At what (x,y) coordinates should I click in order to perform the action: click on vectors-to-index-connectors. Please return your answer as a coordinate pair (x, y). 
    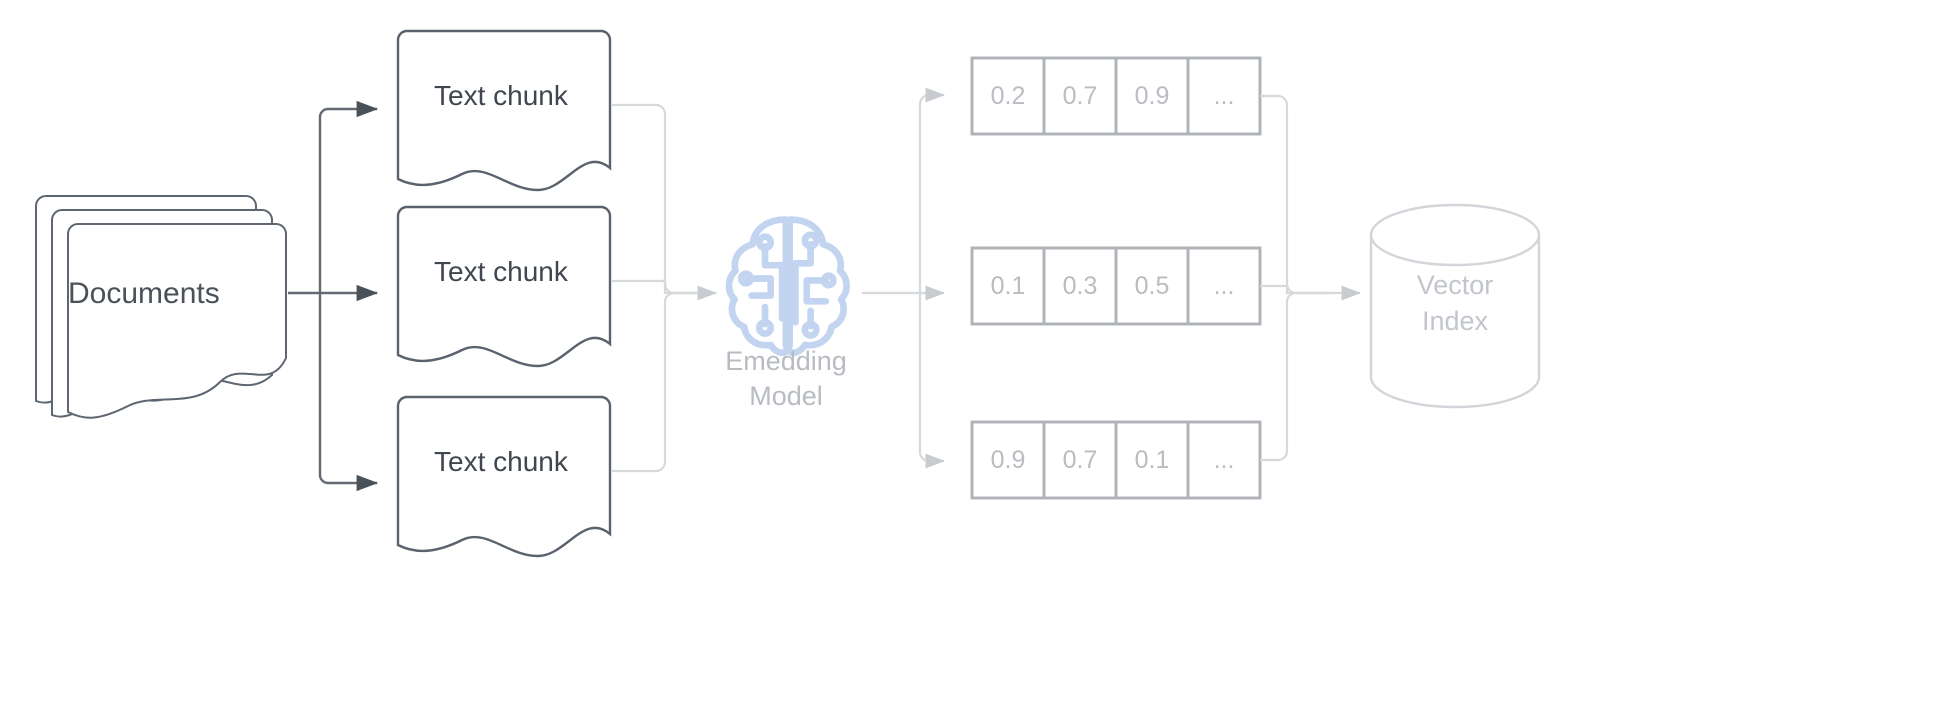
    Looking at the image, I should click on (1311, 278).